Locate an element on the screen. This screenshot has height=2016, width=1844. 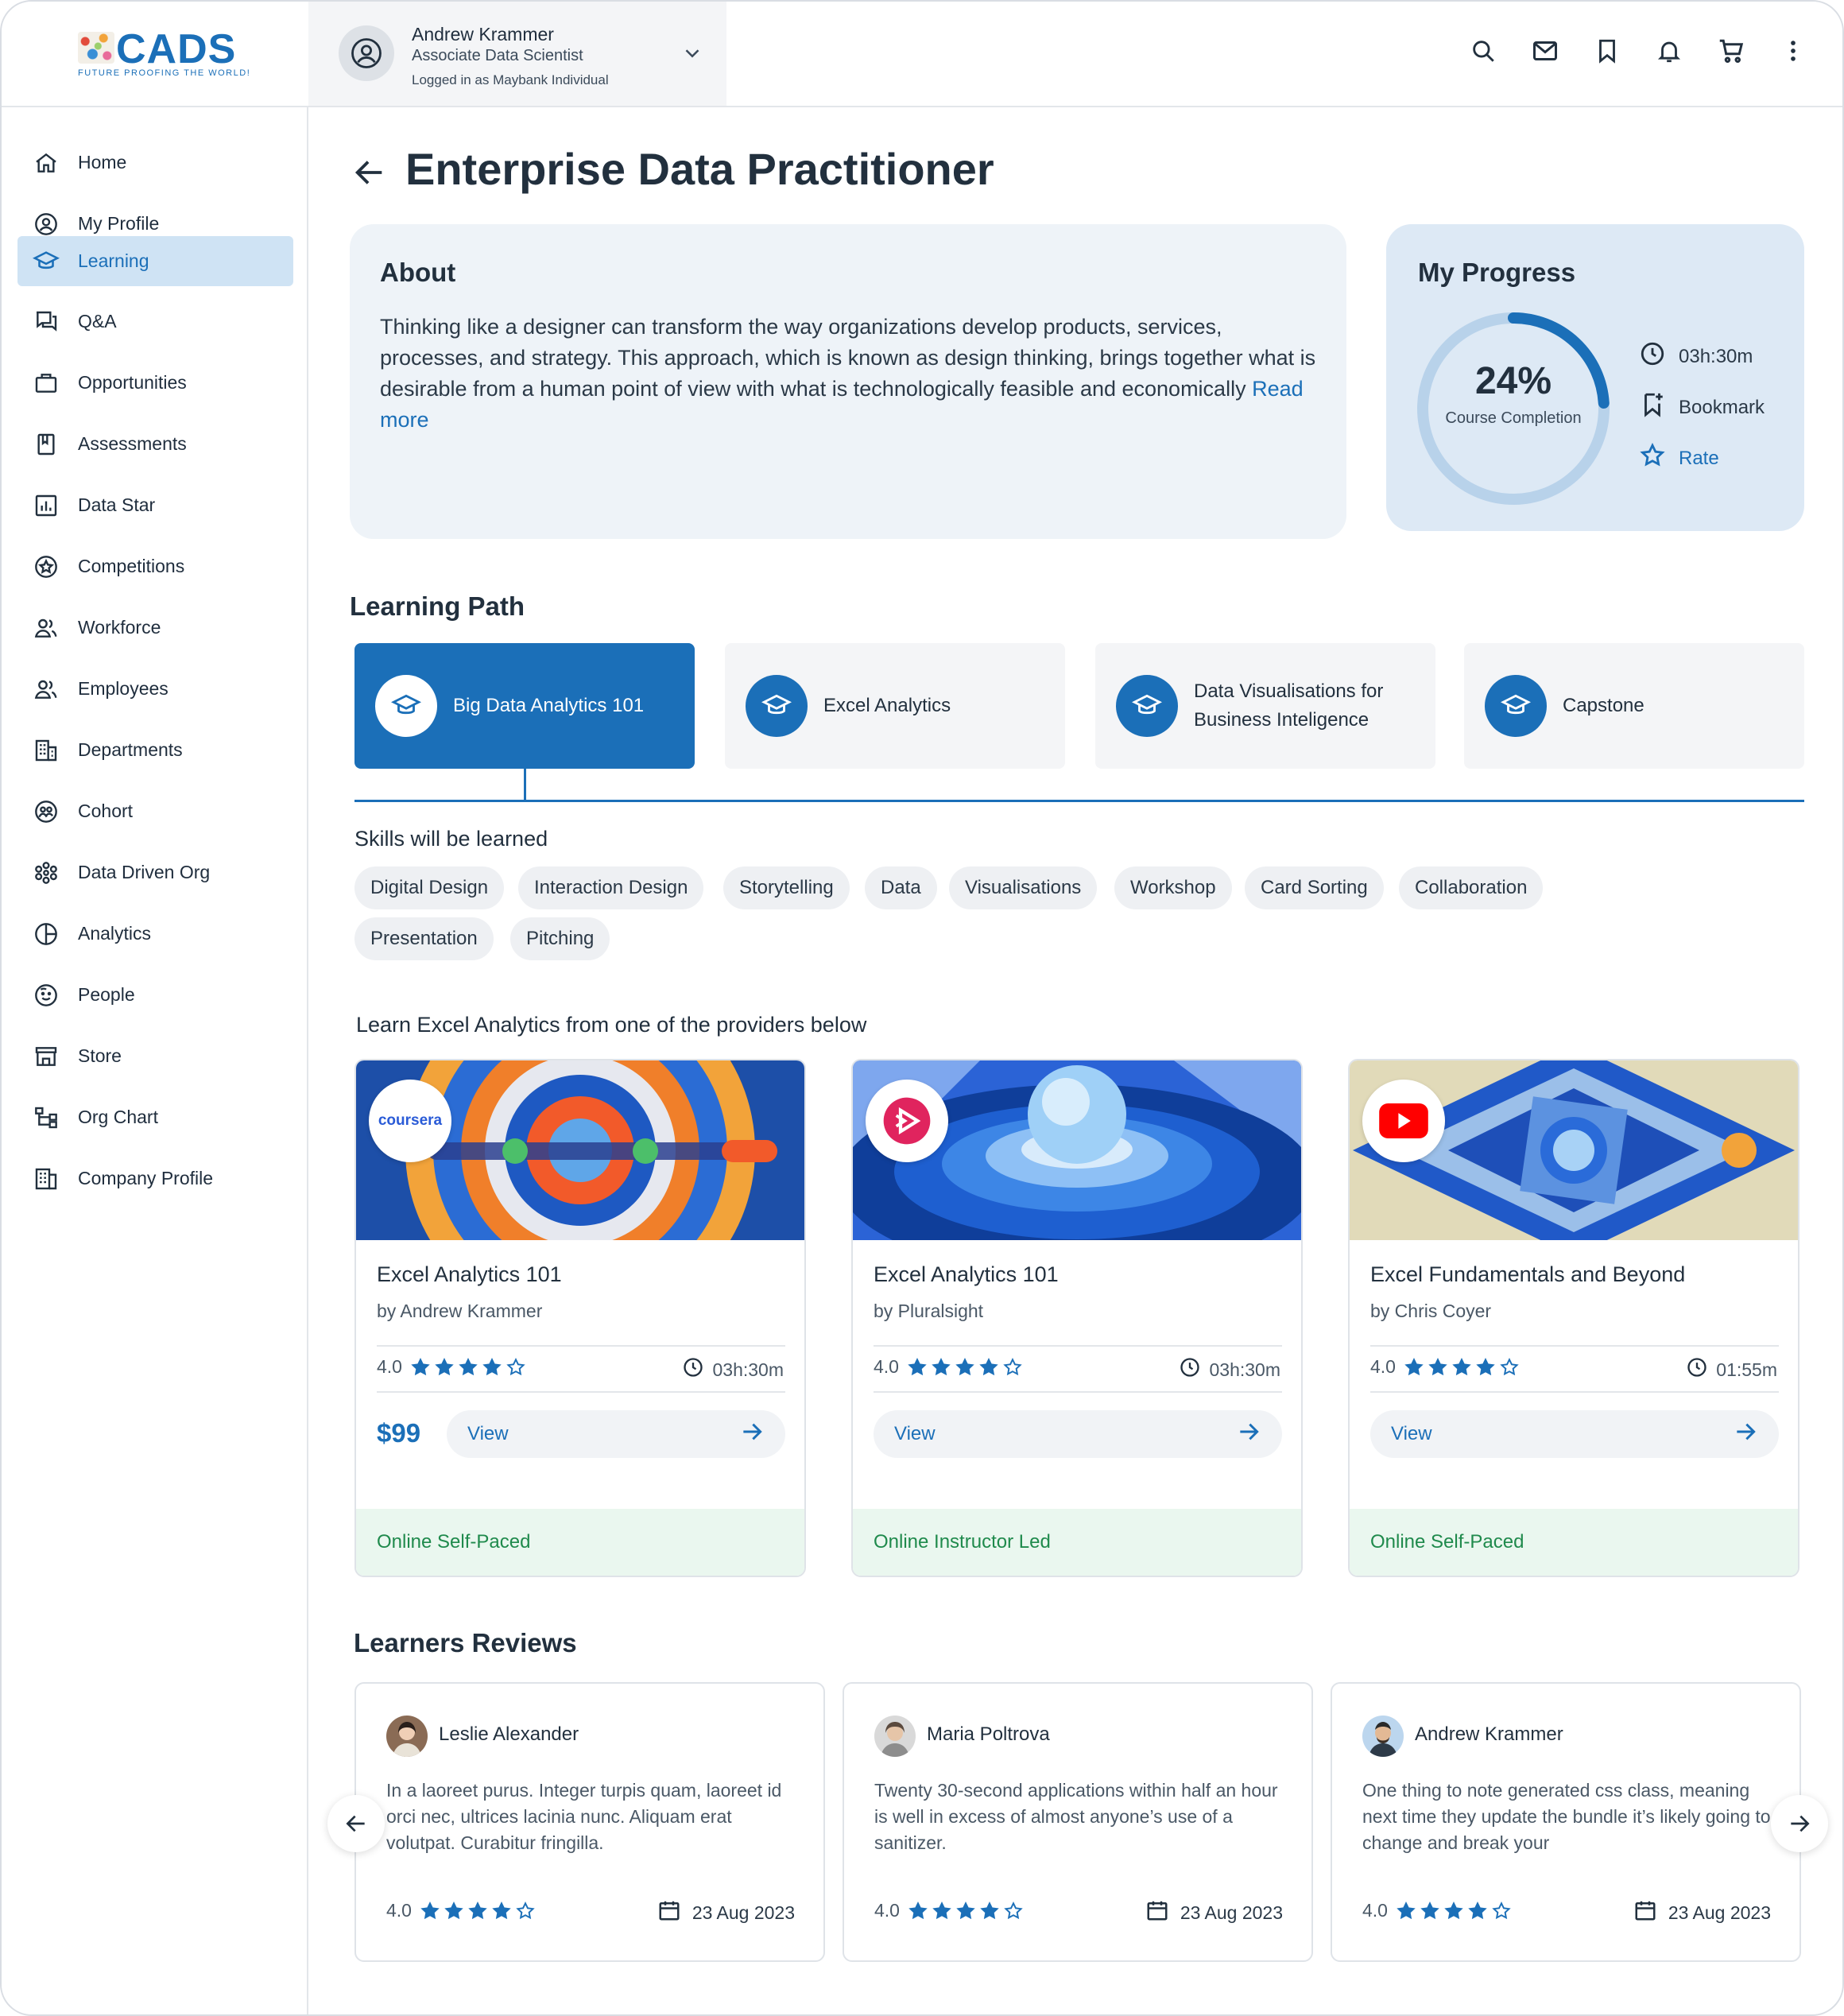
course-author: by Pluralsight is located at coordinates (929, 1311).